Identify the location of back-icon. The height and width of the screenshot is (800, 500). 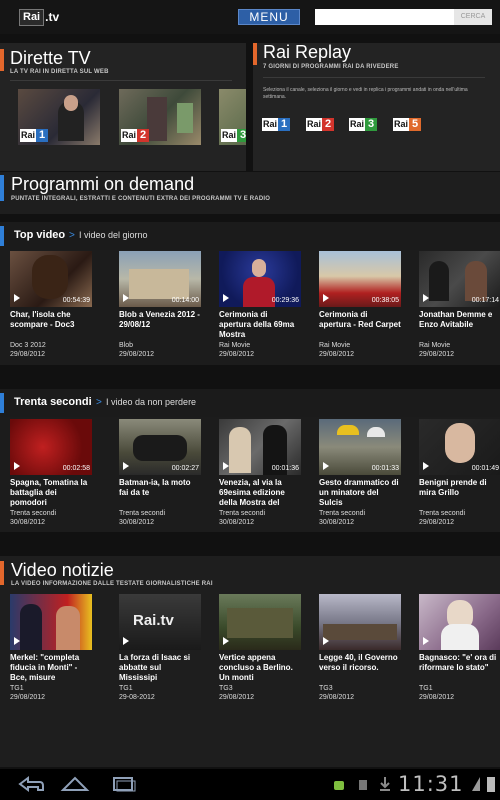
(31, 786).